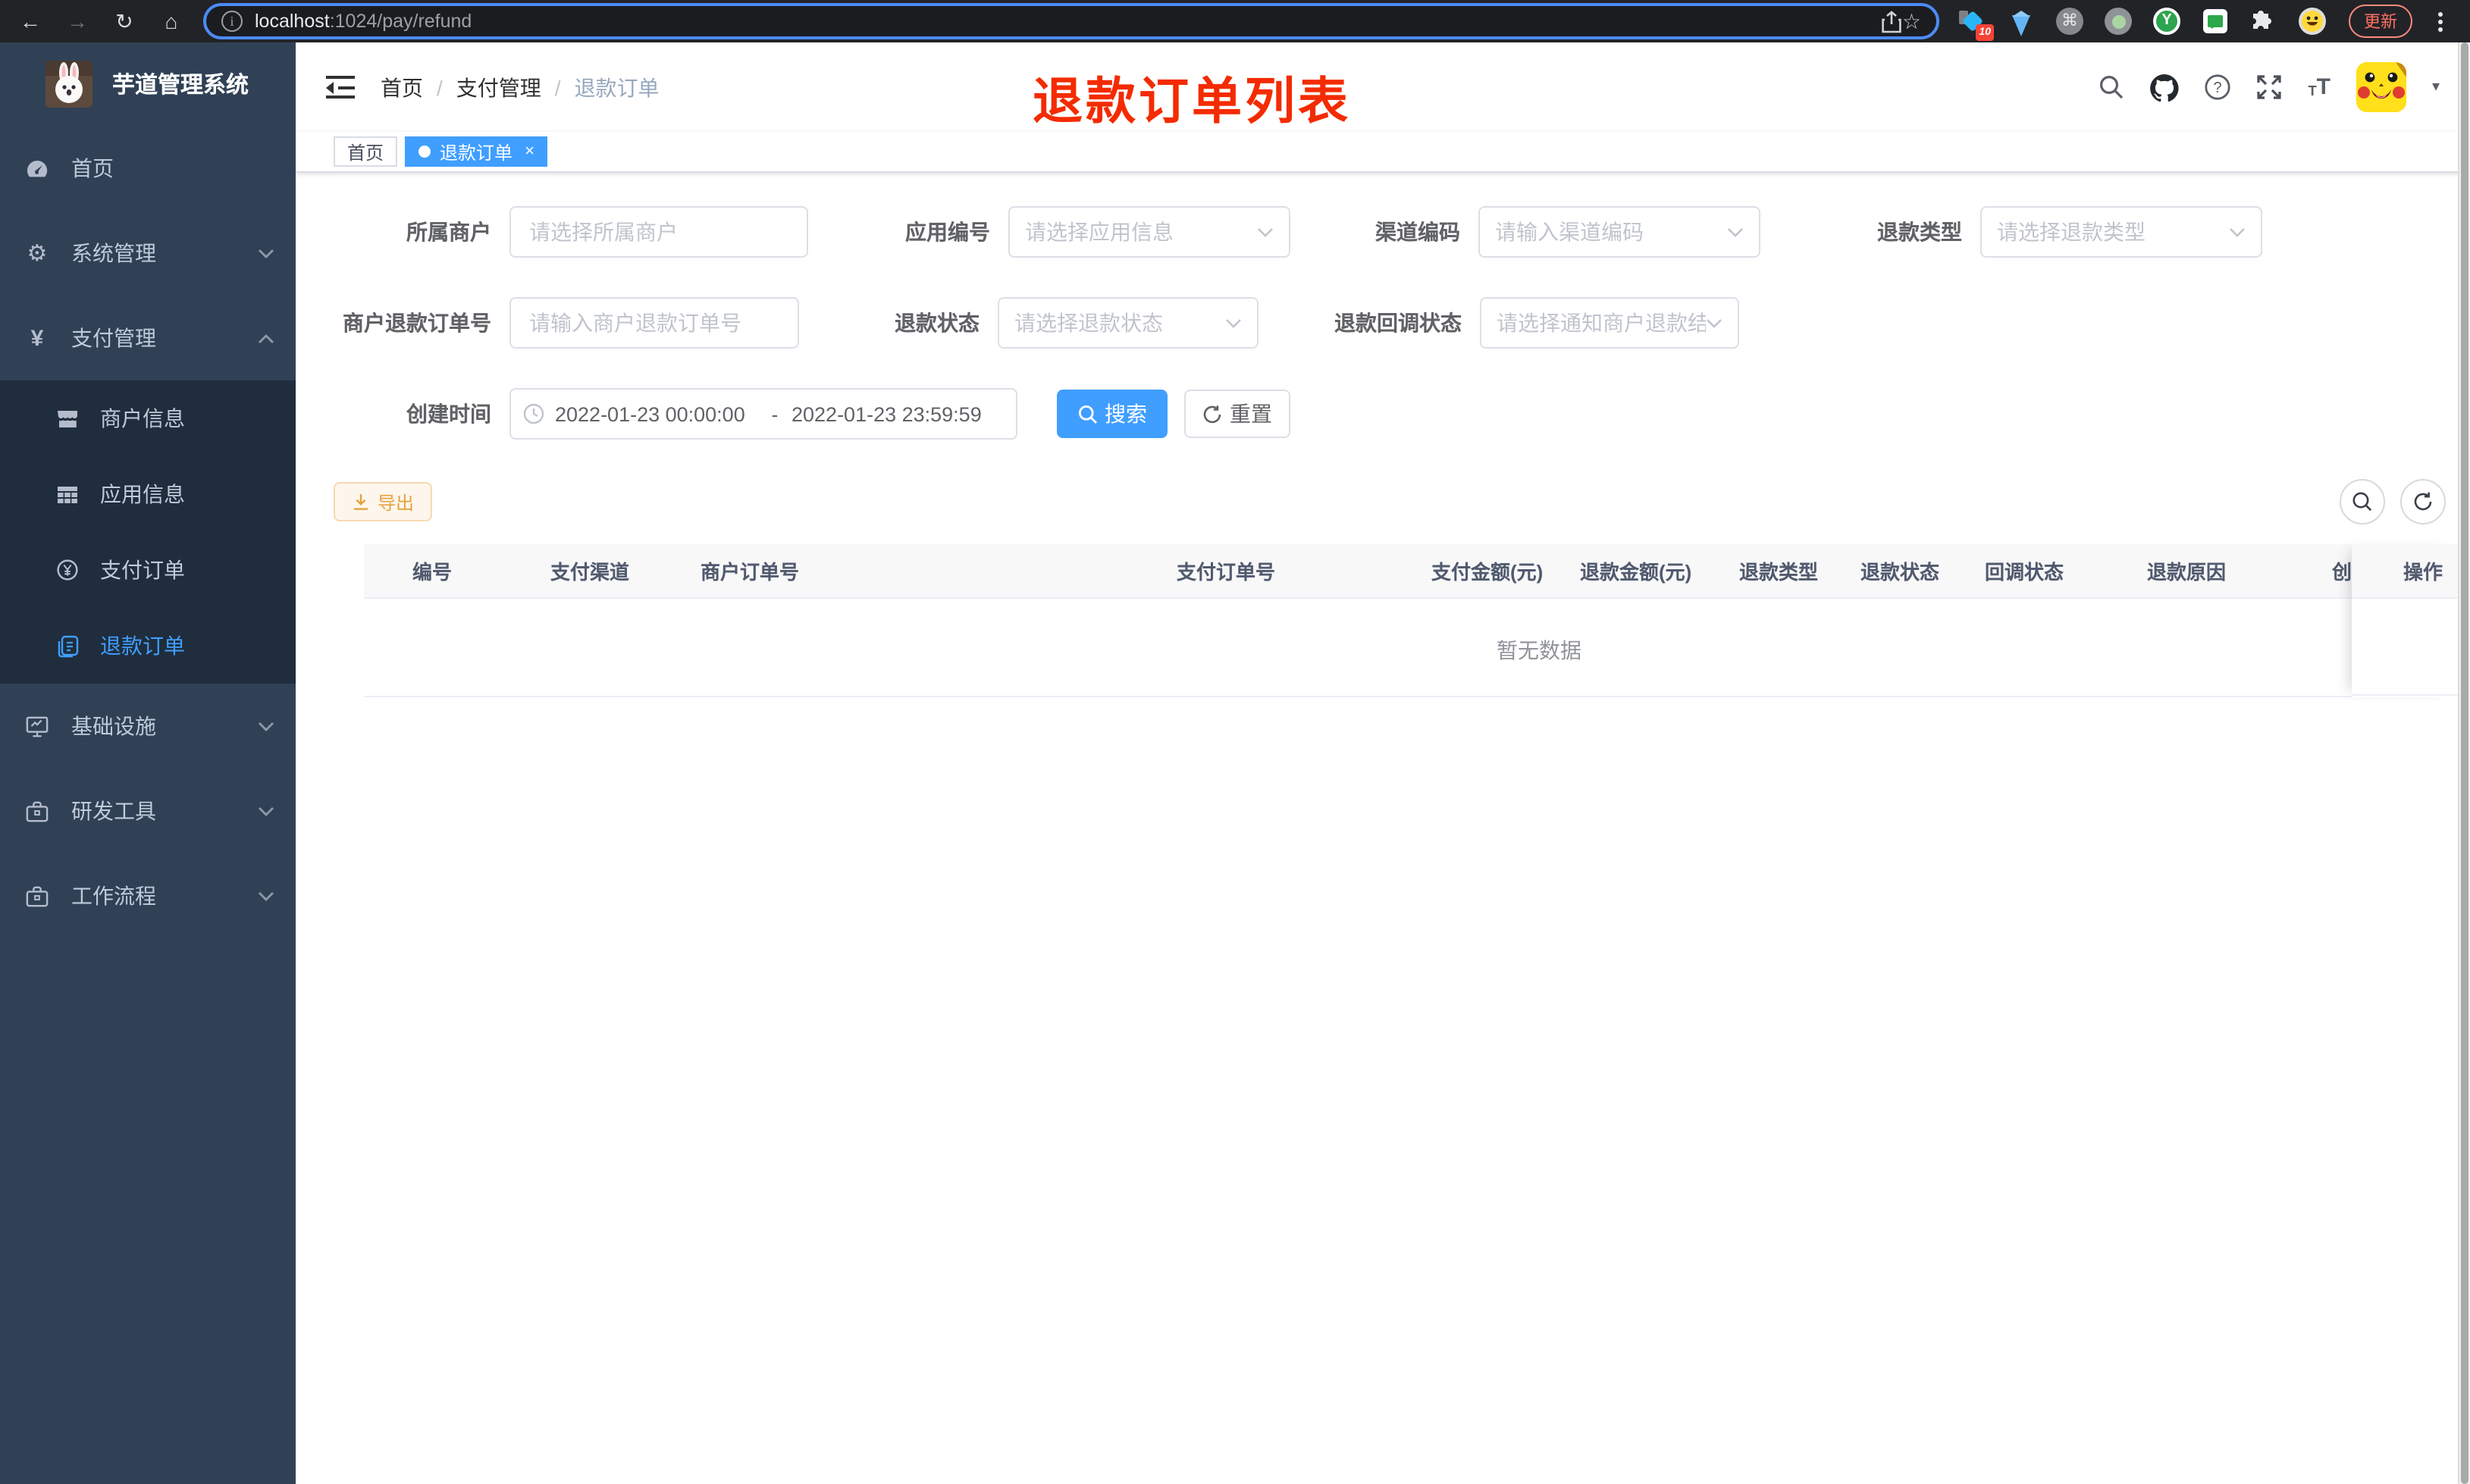  What do you see at coordinates (366, 151) in the screenshot?
I see `tag-home: 首页` at bounding box center [366, 151].